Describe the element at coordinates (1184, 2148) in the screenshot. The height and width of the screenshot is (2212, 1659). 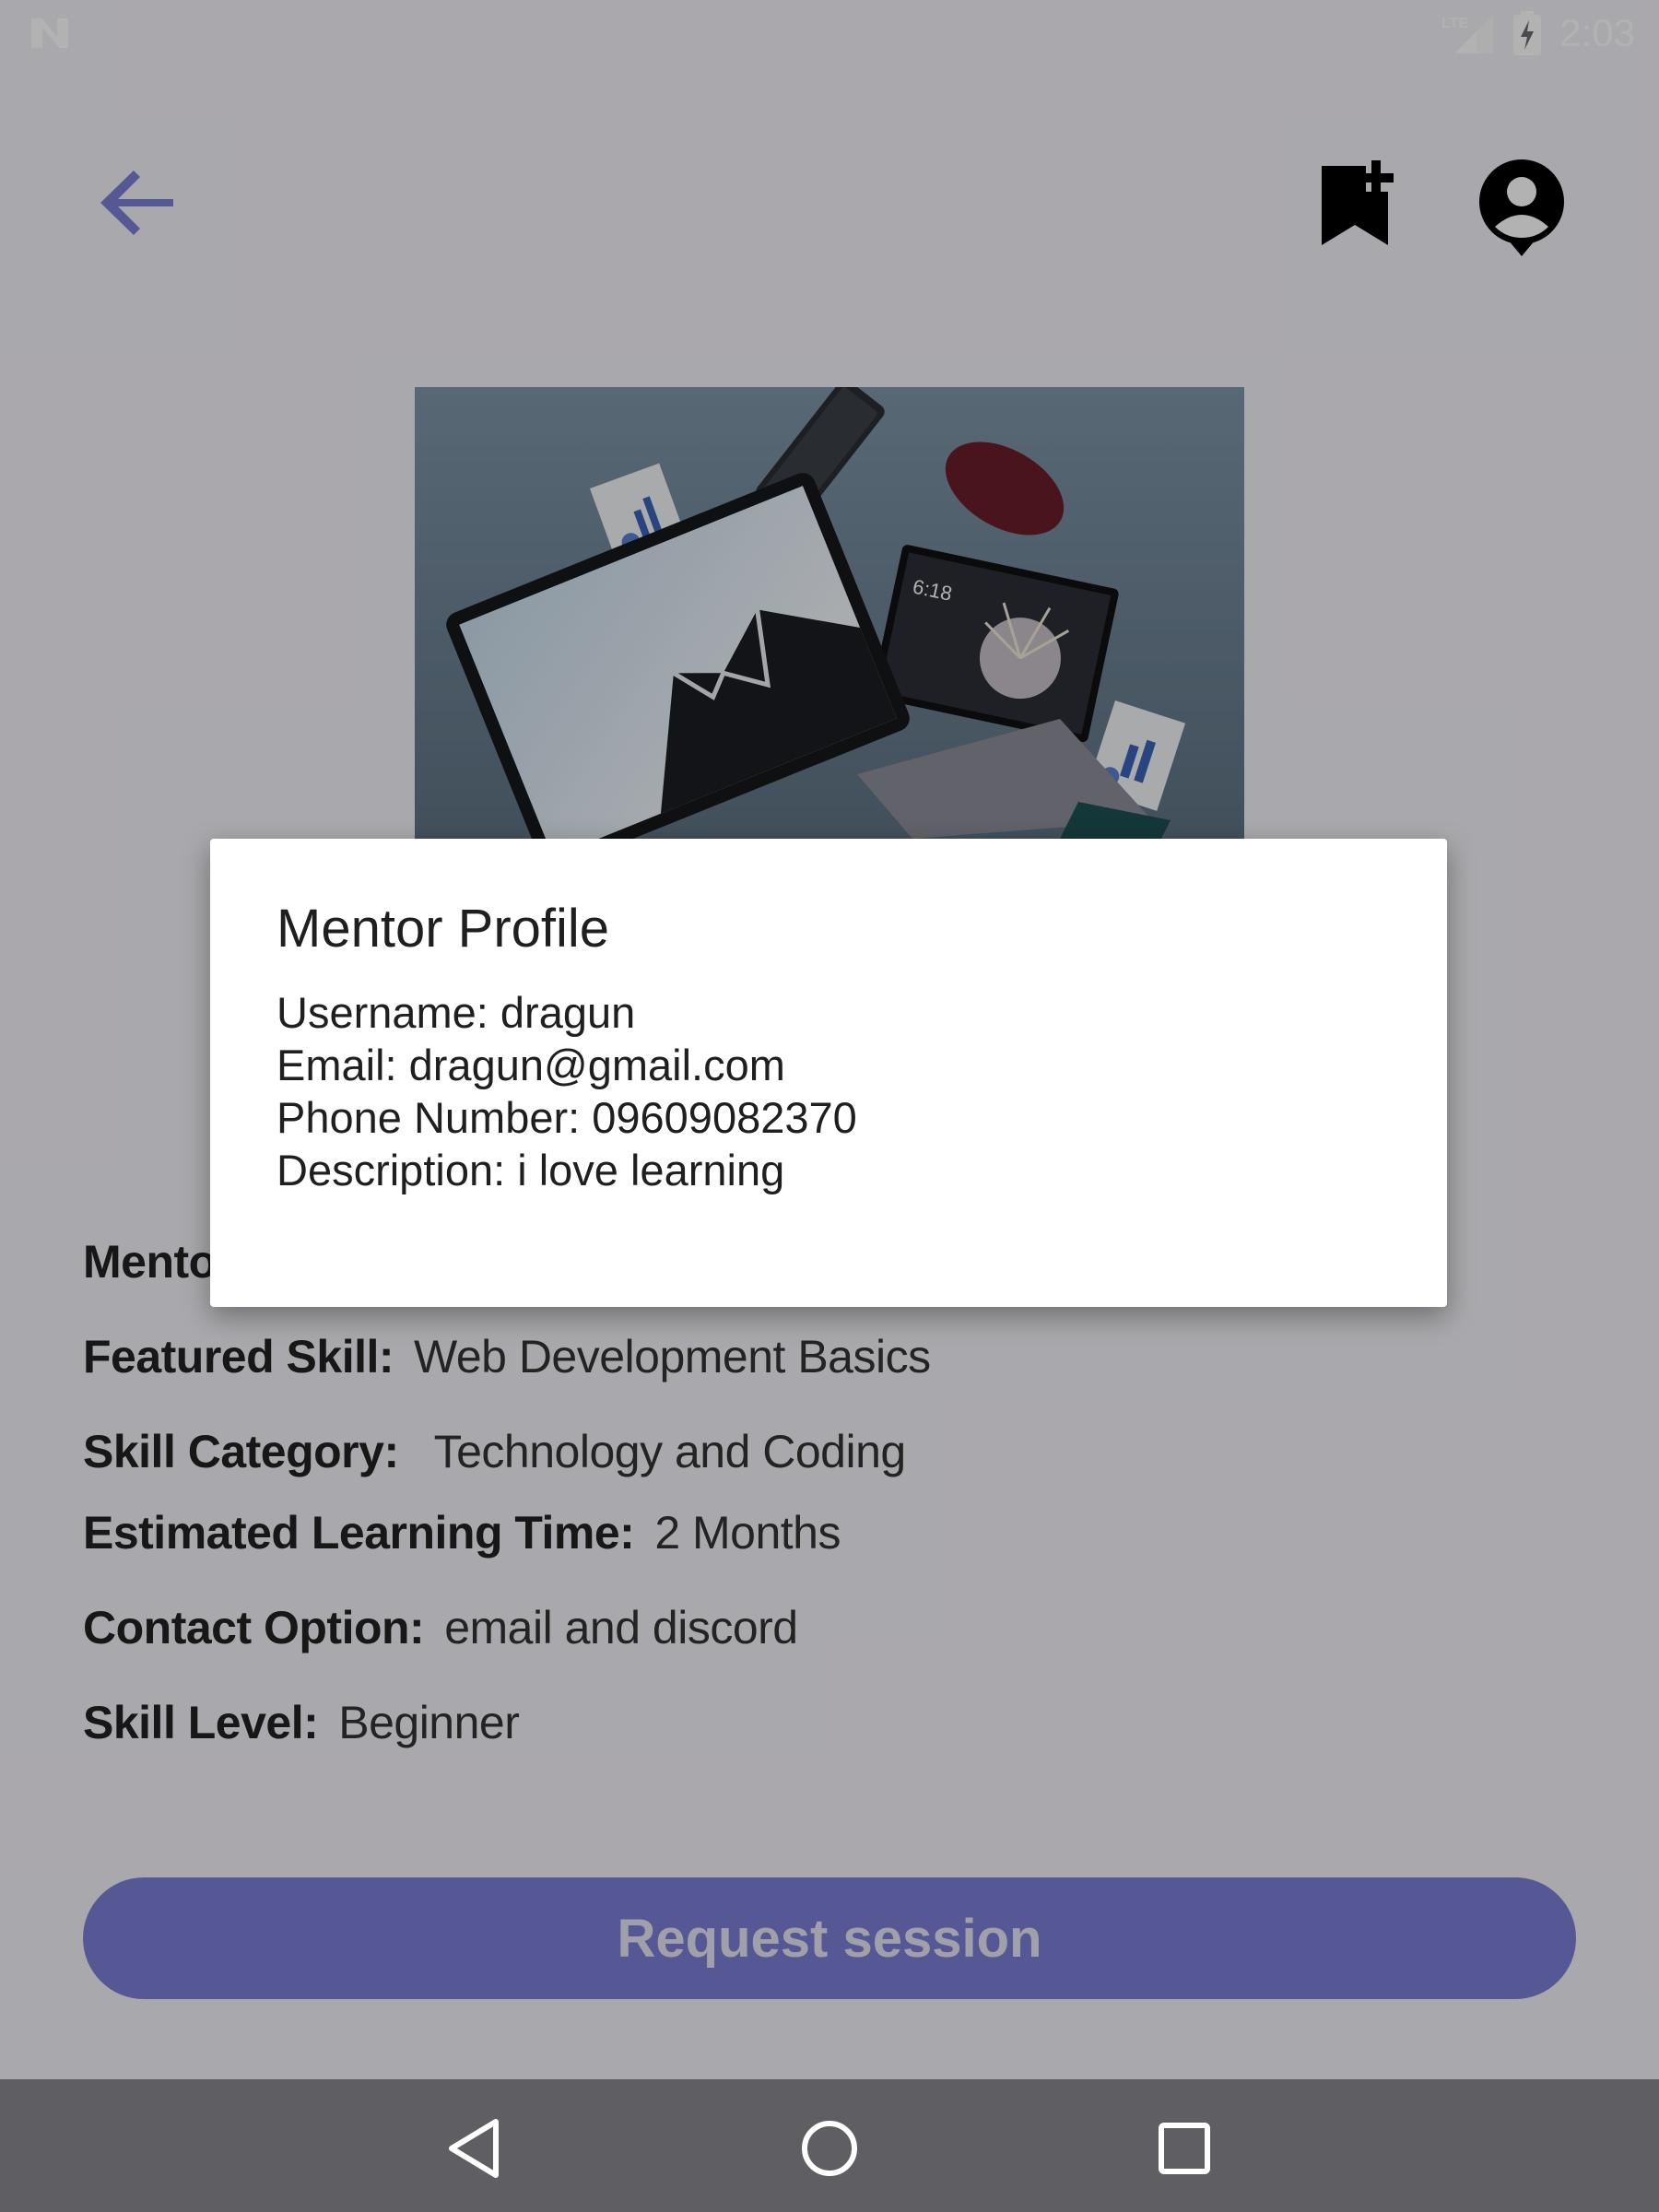
I see `nav-recents-icon` at that location.